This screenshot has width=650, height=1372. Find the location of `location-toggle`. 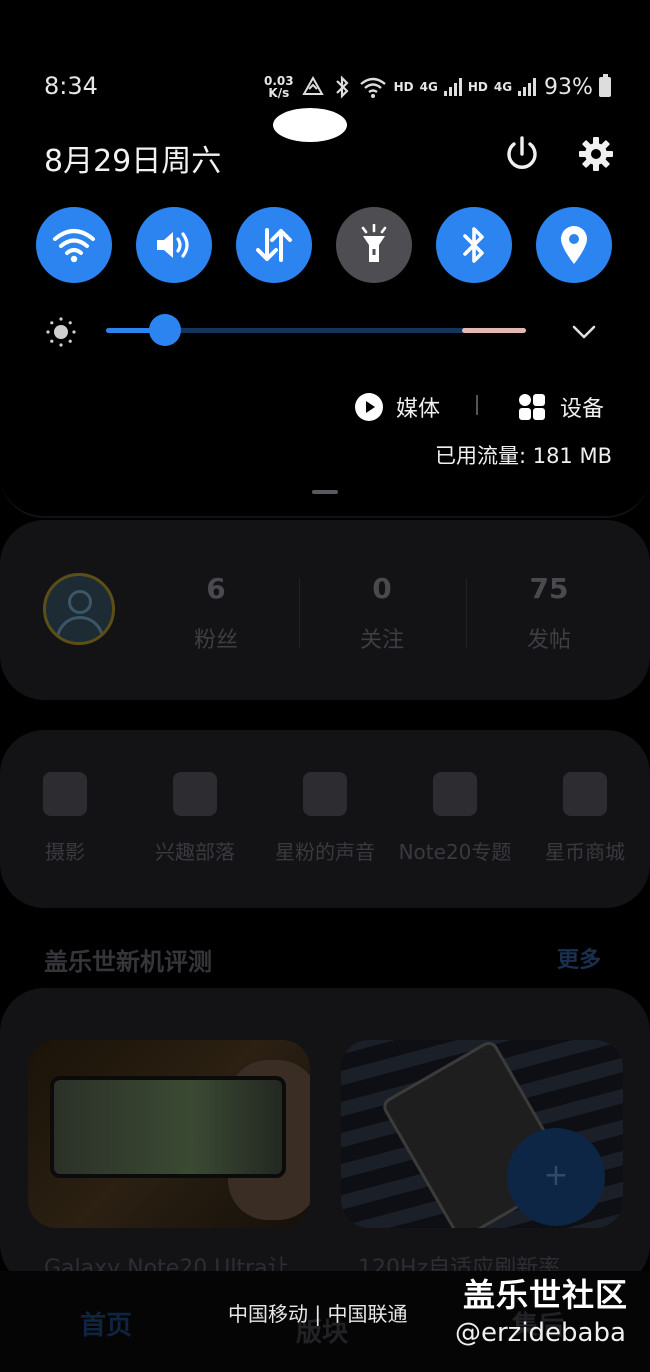

location-toggle is located at coordinates (574, 245).